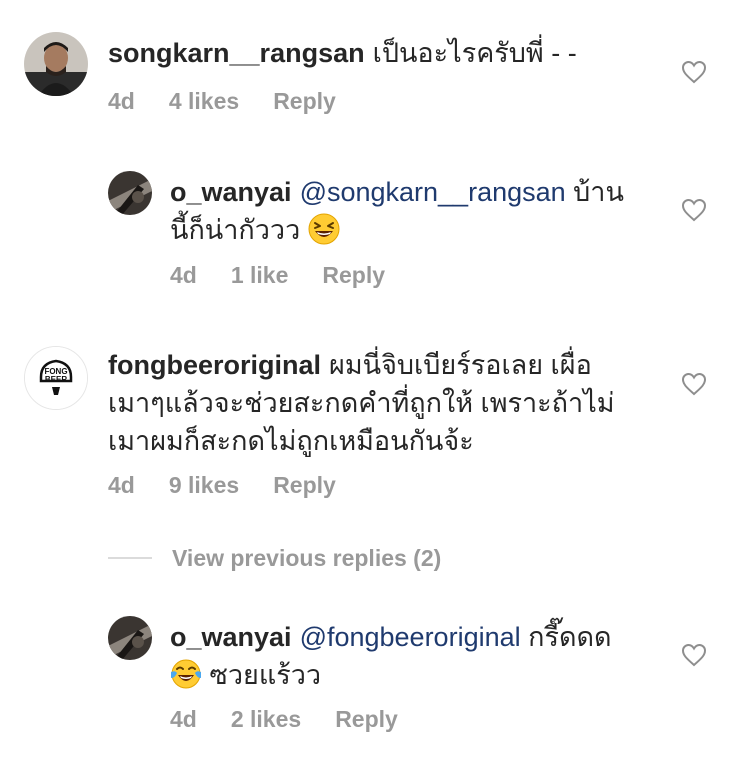  Describe the element at coordinates (570, 637) in the screenshot. I see `comment-body-line1: กรี๊ดดด` at that location.